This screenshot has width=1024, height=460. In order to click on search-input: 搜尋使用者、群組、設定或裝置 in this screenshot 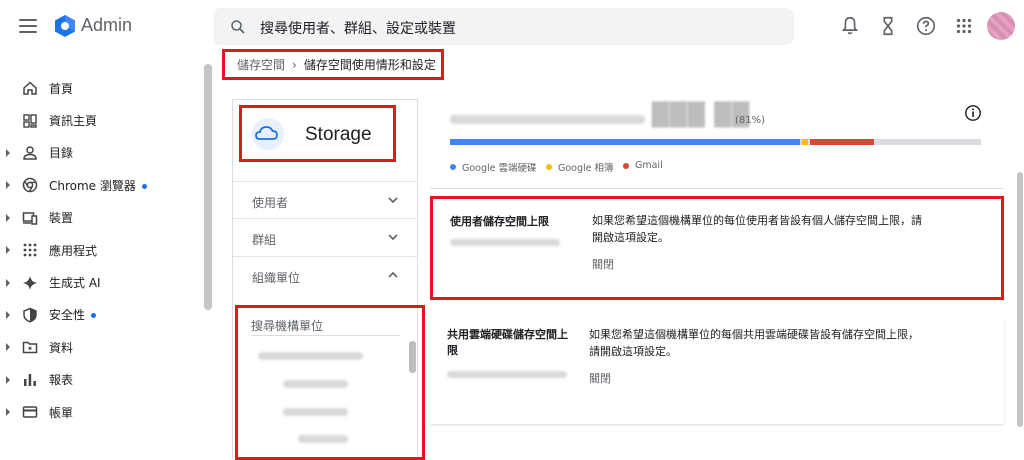, I will do `click(358, 28)`.